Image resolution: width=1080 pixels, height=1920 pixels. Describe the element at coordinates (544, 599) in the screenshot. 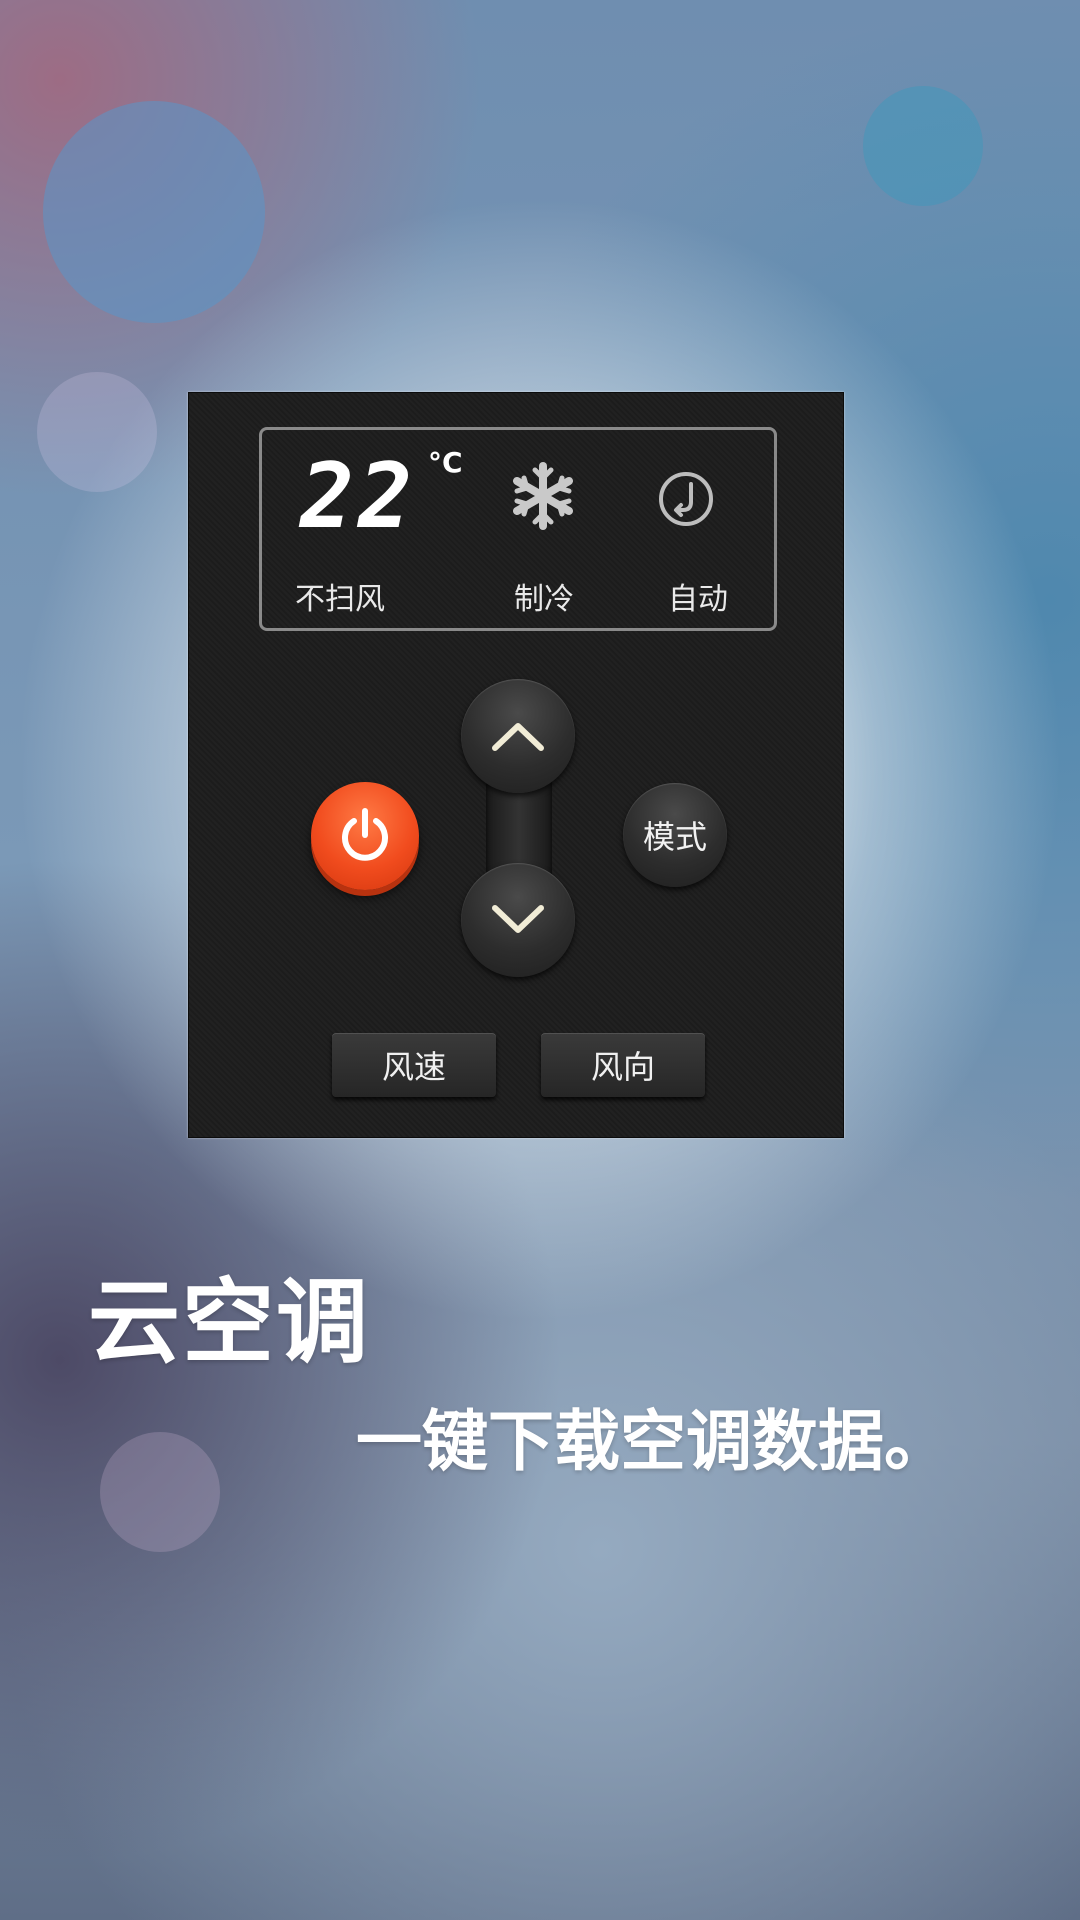

I see `mode-status-label: 制冷` at that location.